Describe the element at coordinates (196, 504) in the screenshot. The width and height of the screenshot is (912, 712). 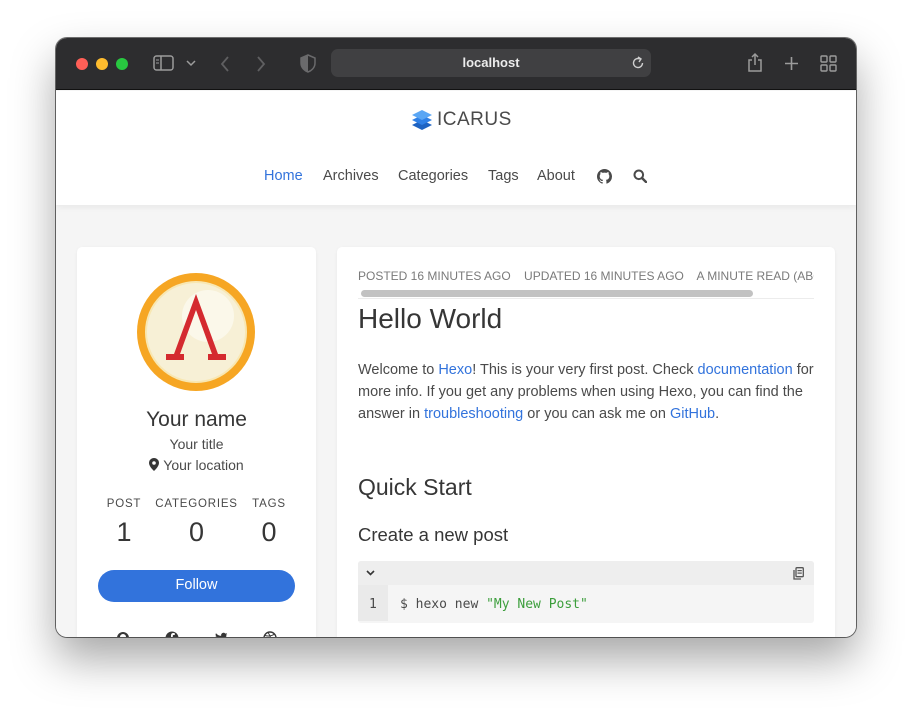
I see `stat-label-categories: CATEGORIES` at that location.